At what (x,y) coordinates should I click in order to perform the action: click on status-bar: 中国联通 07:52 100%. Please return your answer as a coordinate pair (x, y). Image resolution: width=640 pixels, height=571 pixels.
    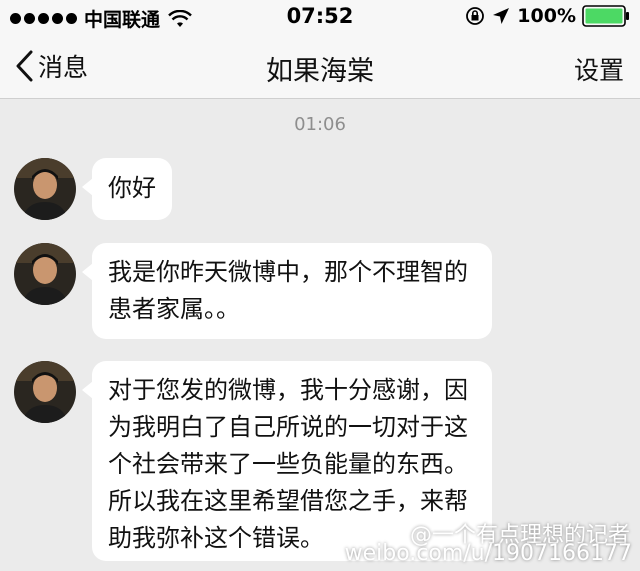
    Looking at the image, I should click on (320, 17).